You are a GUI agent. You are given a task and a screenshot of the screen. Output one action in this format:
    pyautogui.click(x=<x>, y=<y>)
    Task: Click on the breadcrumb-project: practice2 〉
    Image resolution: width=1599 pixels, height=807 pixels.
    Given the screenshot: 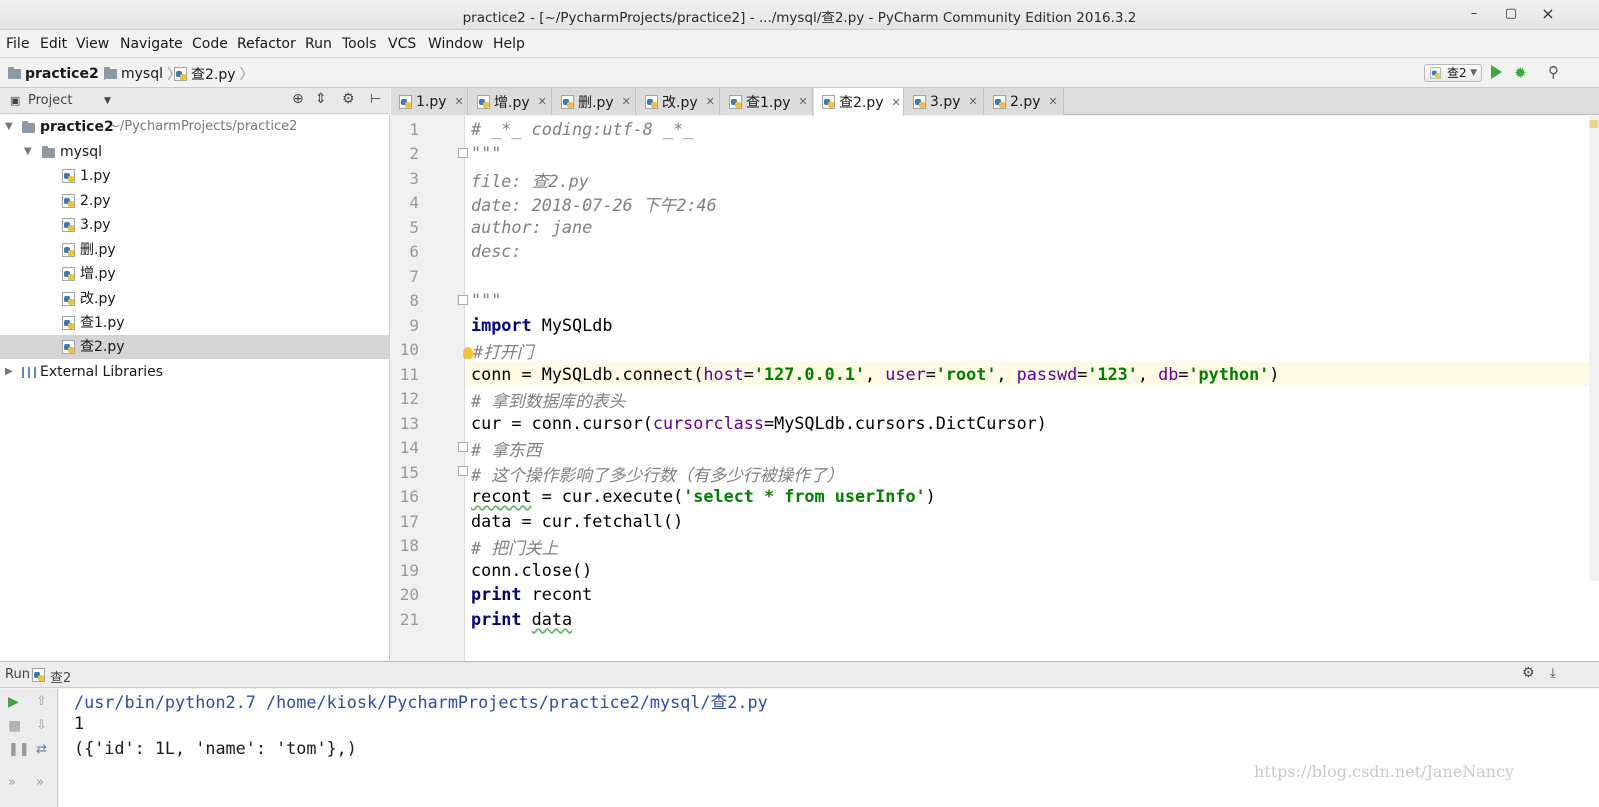 What is the action you would take?
    pyautogui.click(x=62, y=74)
    